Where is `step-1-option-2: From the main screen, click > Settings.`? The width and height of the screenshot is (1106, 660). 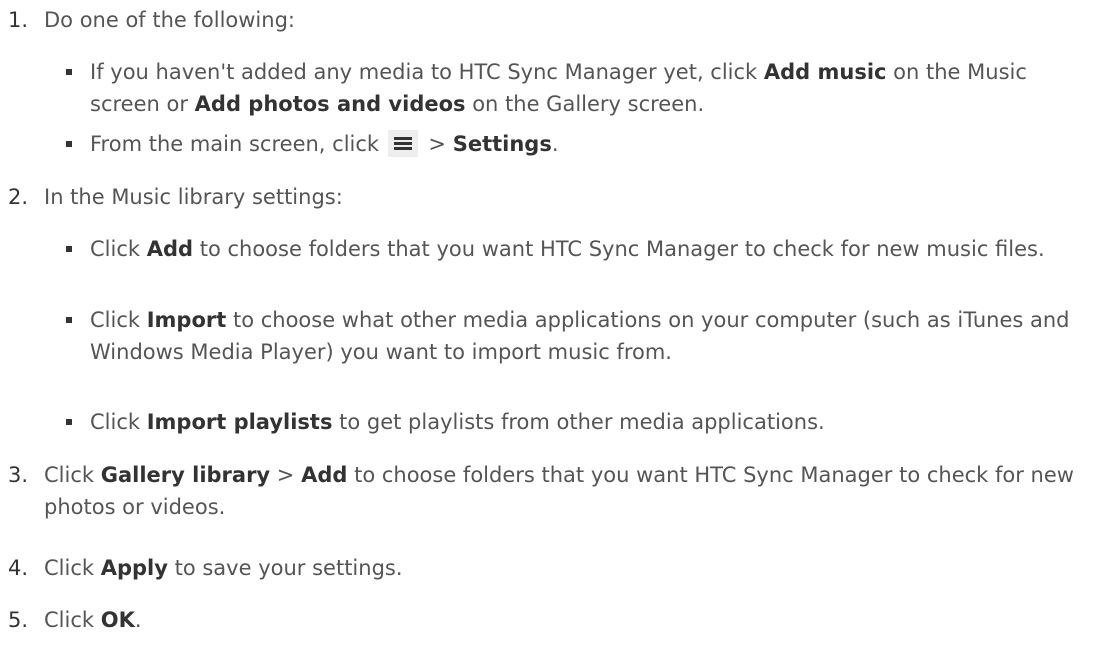
step-1-option-2: From the main screen, click > Settings. is located at coordinates (549, 144).